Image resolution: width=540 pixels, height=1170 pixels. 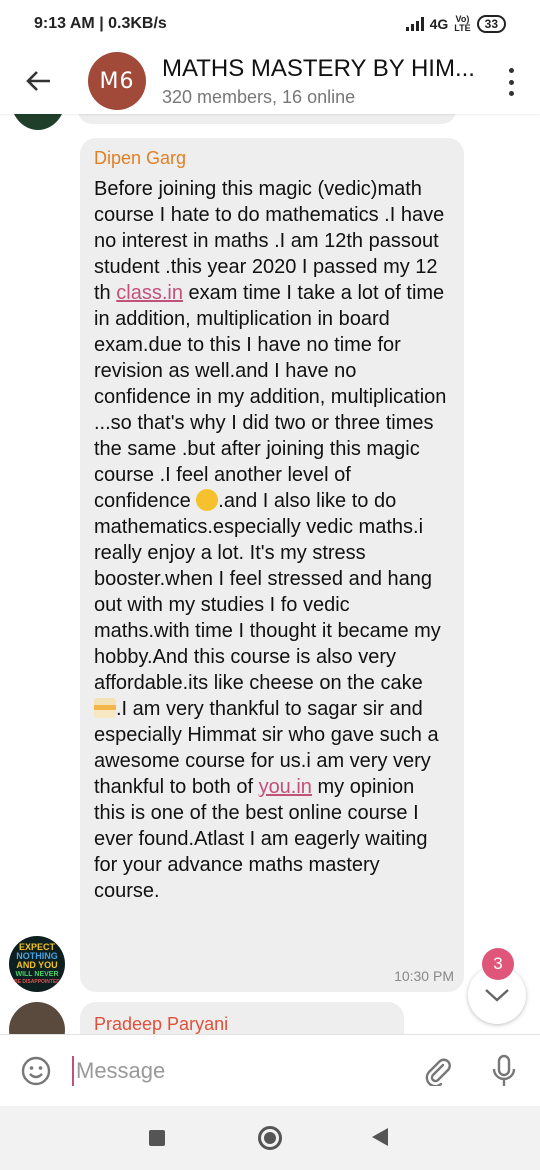 What do you see at coordinates (259, 96) in the screenshot?
I see `group-member-count: 320 members, 16 online` at bounding box center [259, 96].